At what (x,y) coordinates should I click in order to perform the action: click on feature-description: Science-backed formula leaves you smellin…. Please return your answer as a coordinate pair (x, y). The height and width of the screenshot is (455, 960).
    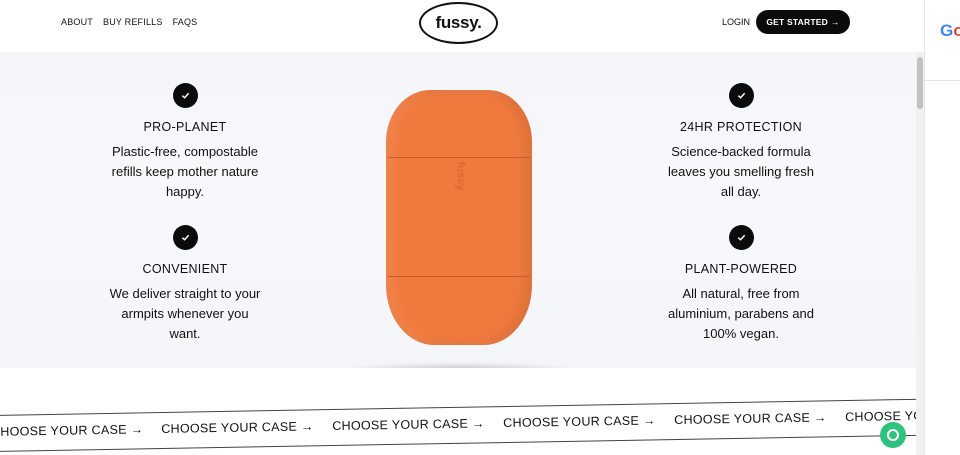
    Looking at the image, I should click on (741, 171).